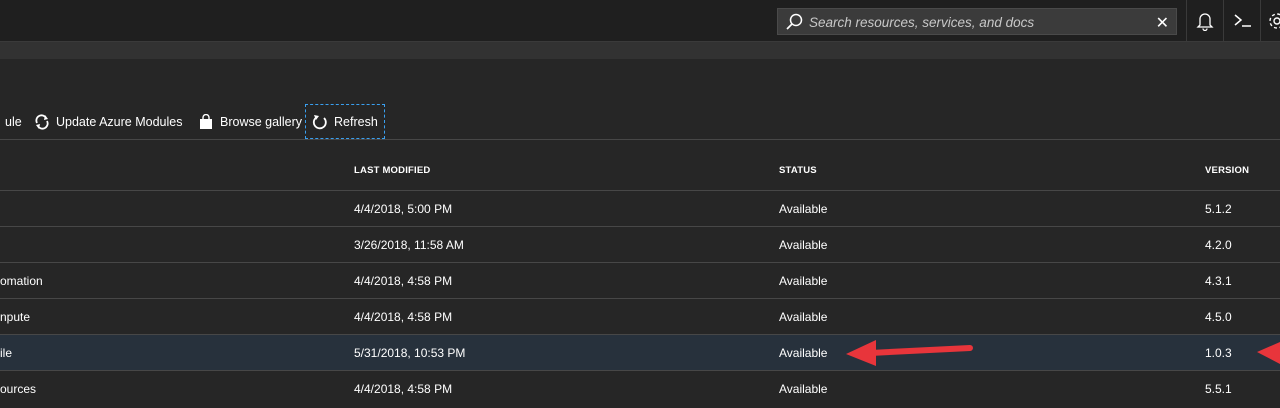 This screenshot has height=408, width=1280. What do you see at coordinates (6, 353) in the screenshot?
I see `module-name: ile` at bounding box center [6, 353].